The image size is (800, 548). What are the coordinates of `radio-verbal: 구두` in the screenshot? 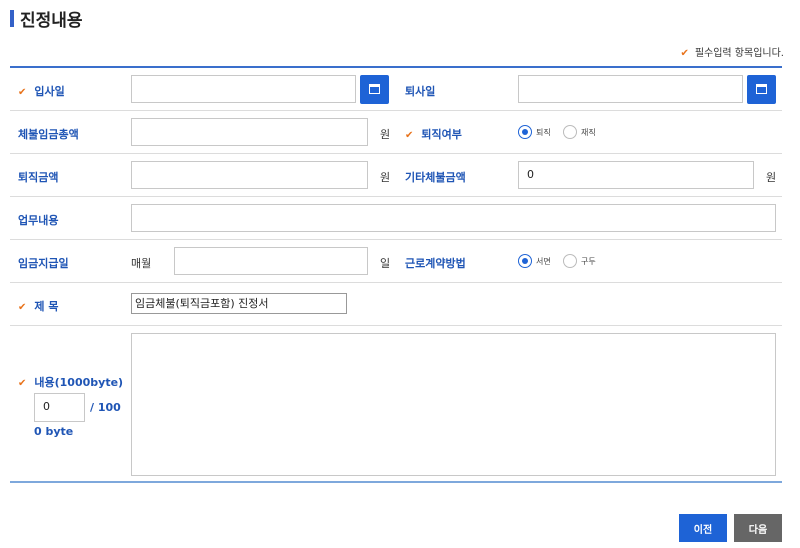 It's located at (579, 261).